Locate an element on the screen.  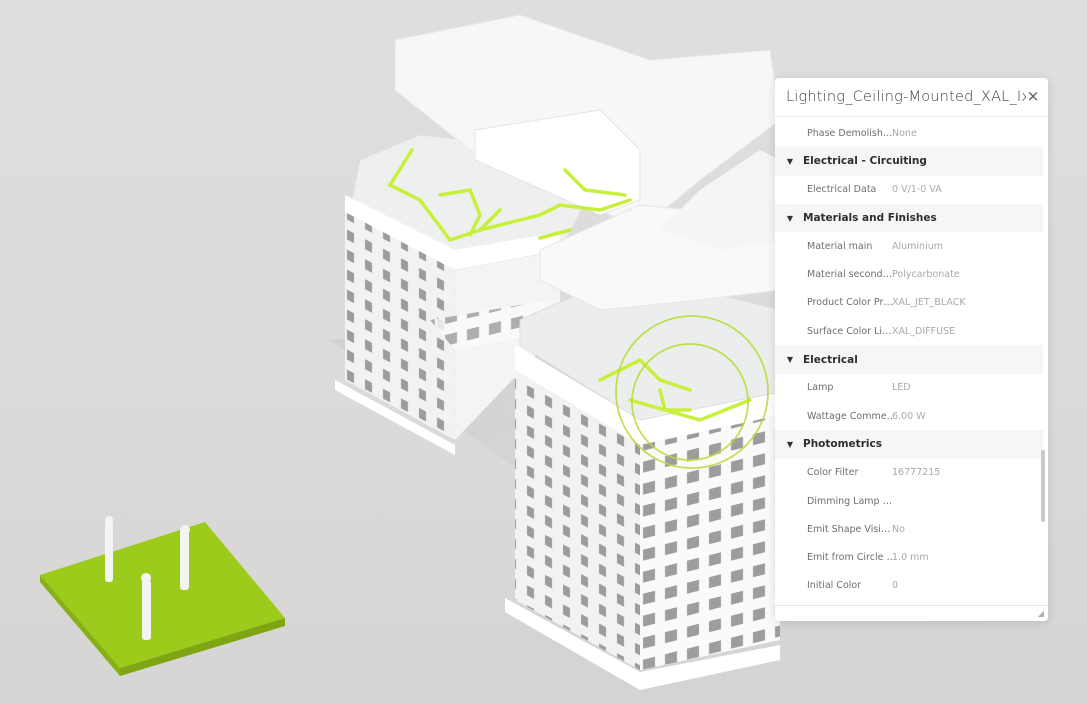
resize-grip-icon: ◢ is located at coordinates (1041, 614).